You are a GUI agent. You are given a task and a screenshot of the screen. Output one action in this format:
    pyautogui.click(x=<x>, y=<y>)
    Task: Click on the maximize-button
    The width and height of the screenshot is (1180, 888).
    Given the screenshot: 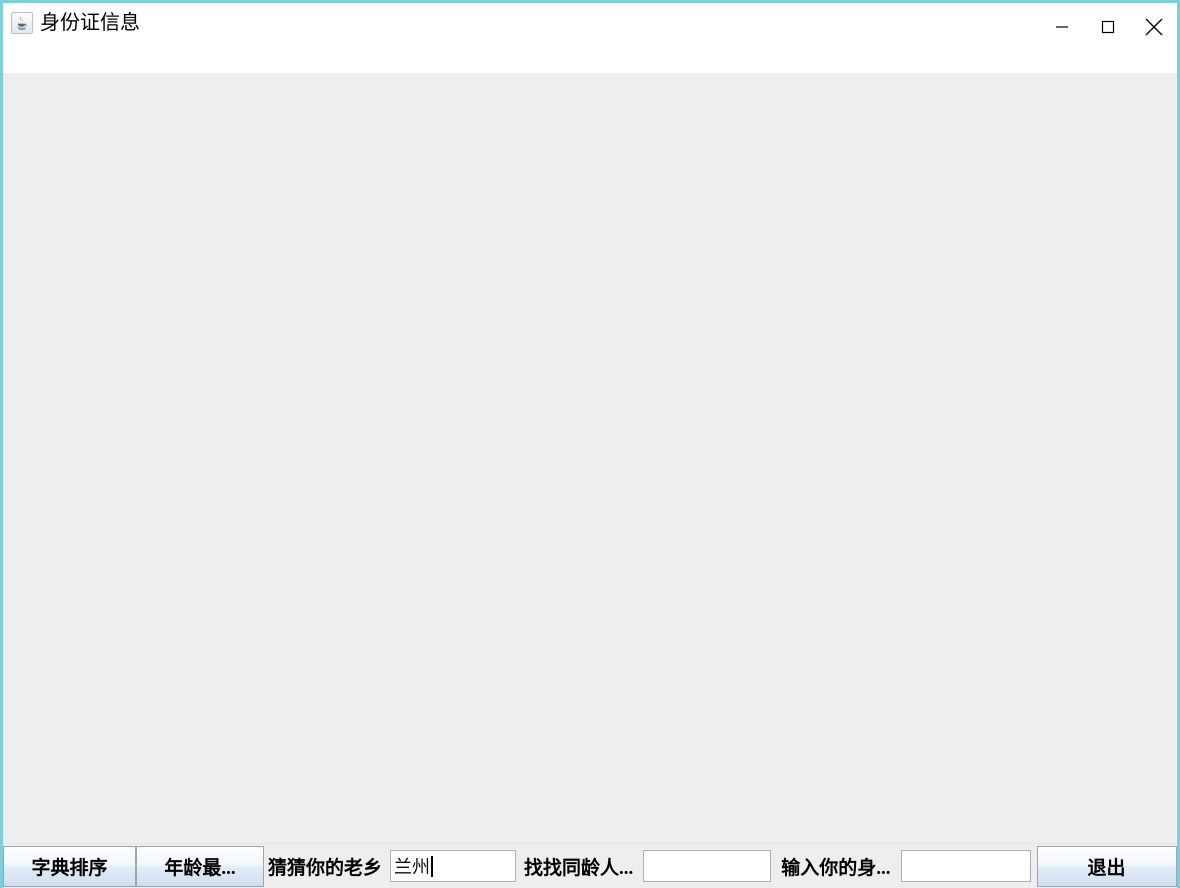 What is the action you would take?
    pyautogui.click(x=1108, y=27)
    